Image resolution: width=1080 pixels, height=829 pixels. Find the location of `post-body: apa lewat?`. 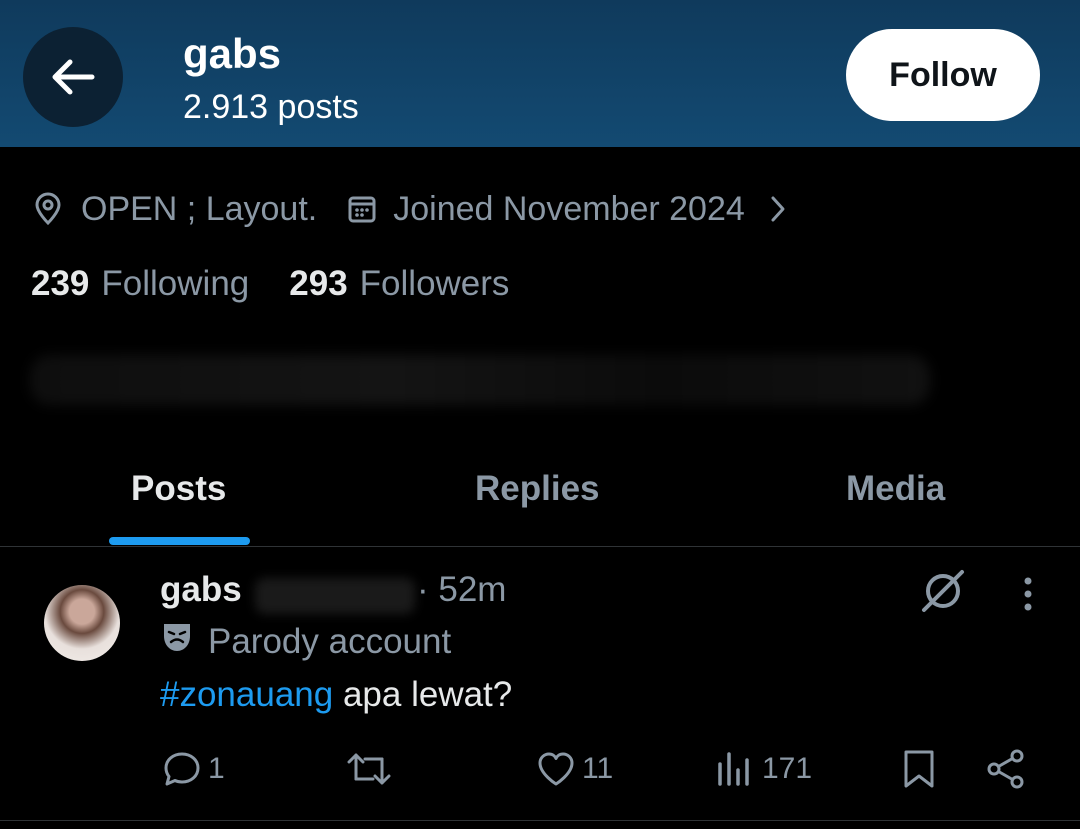

post-body: apa lewat? is located at coordinates (423, 694).